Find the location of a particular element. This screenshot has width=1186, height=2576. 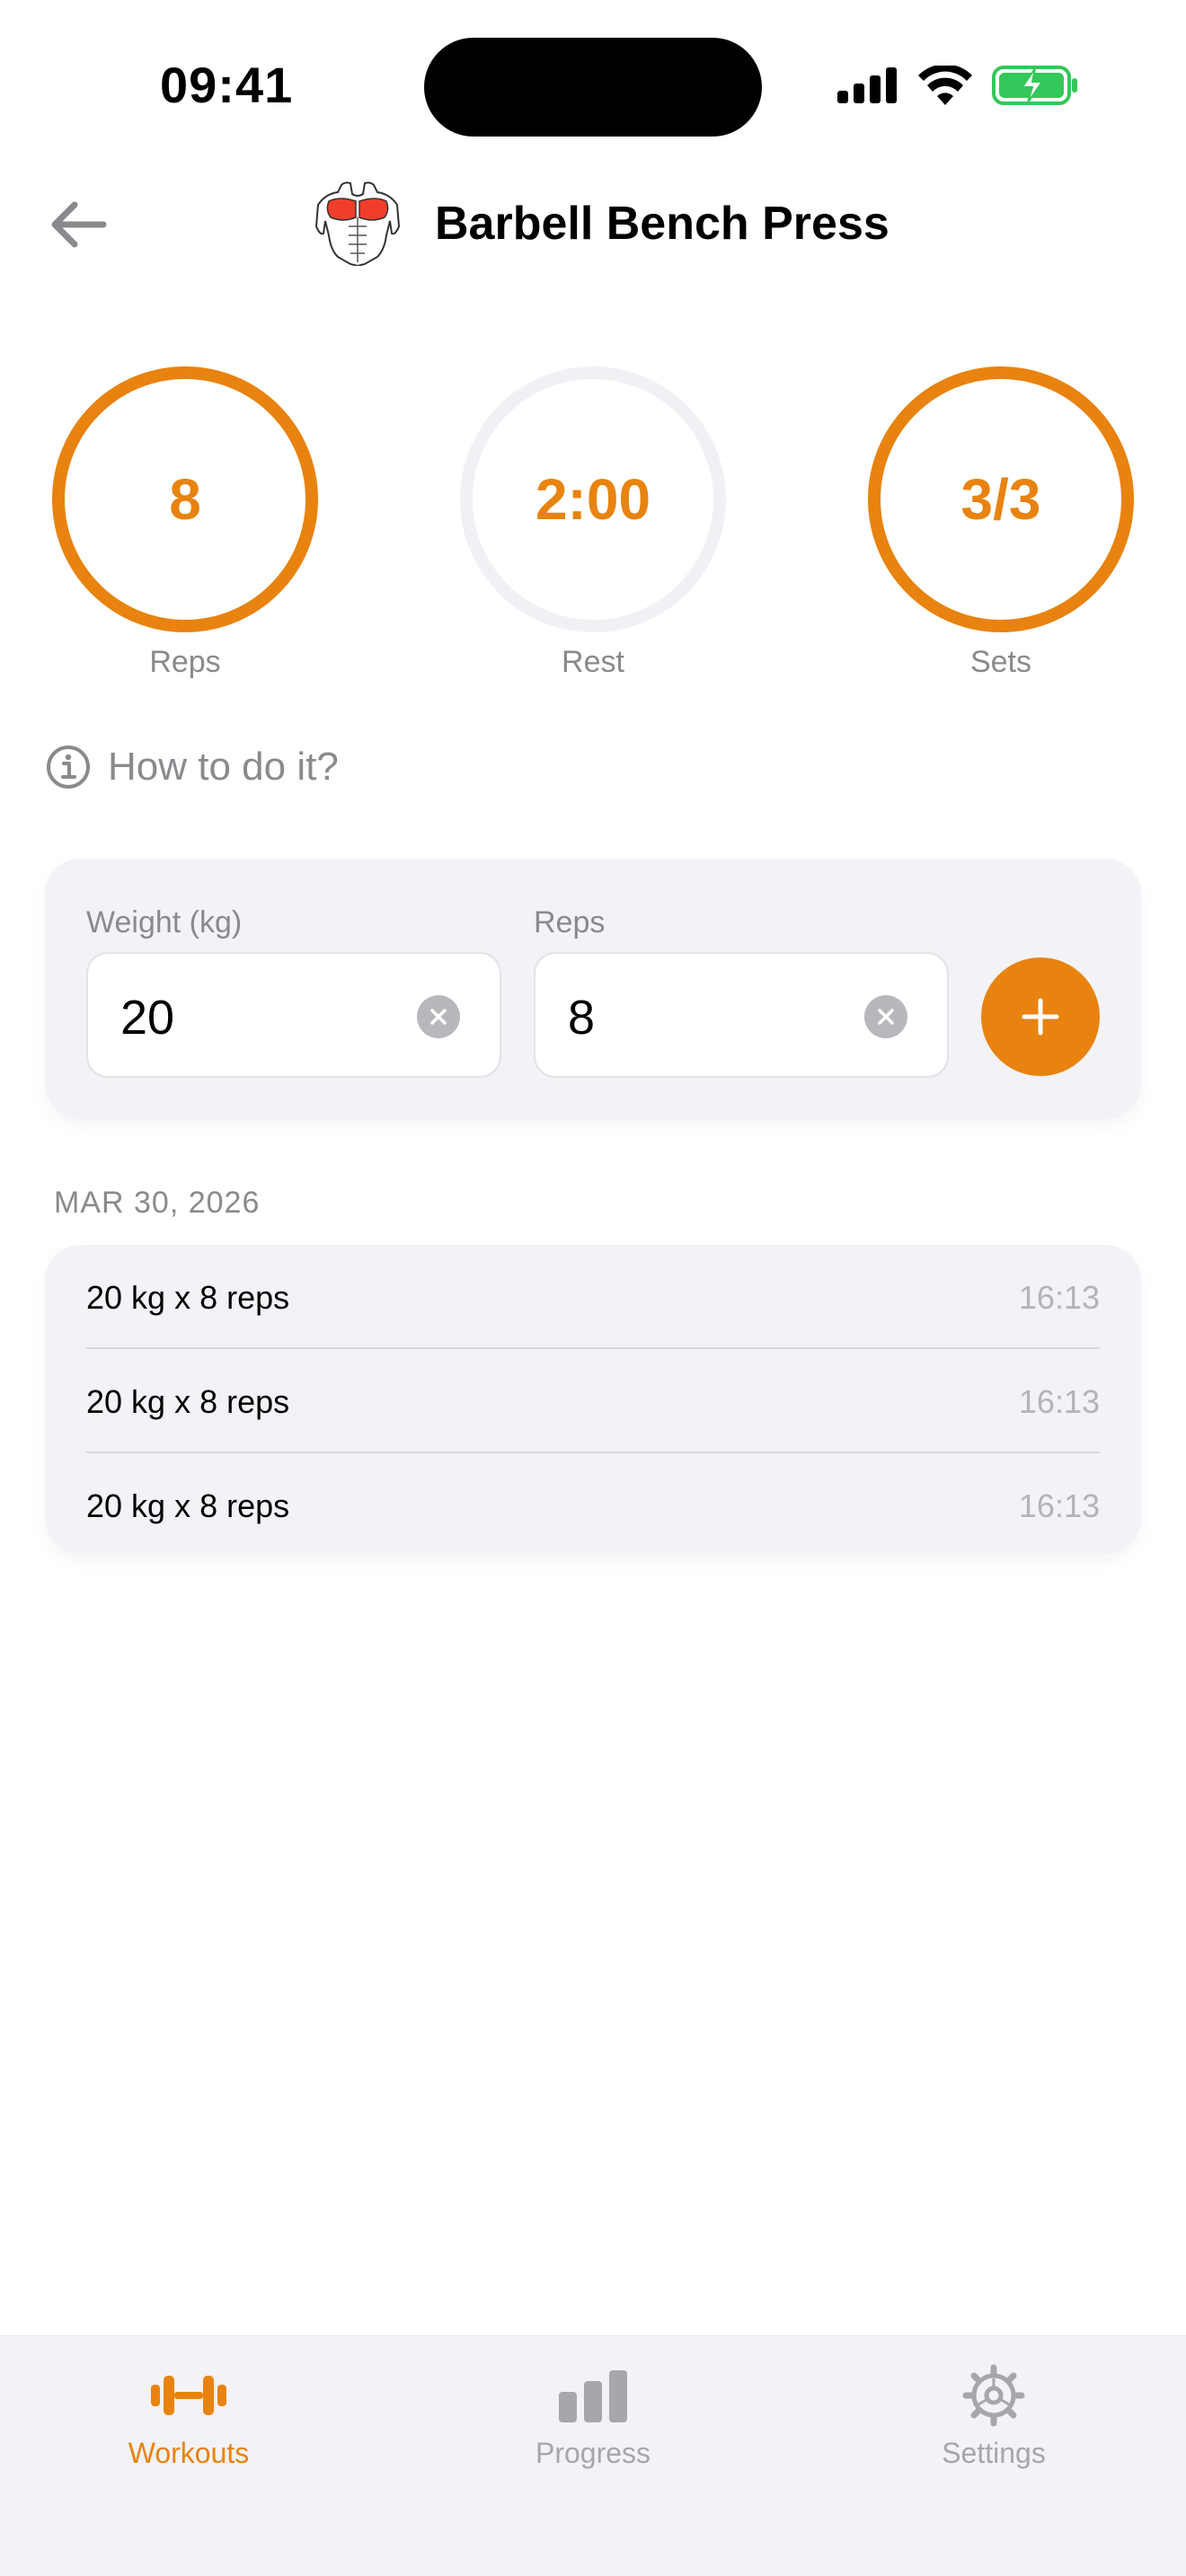

arrow-left-icon is located at coordinates (79, 224).